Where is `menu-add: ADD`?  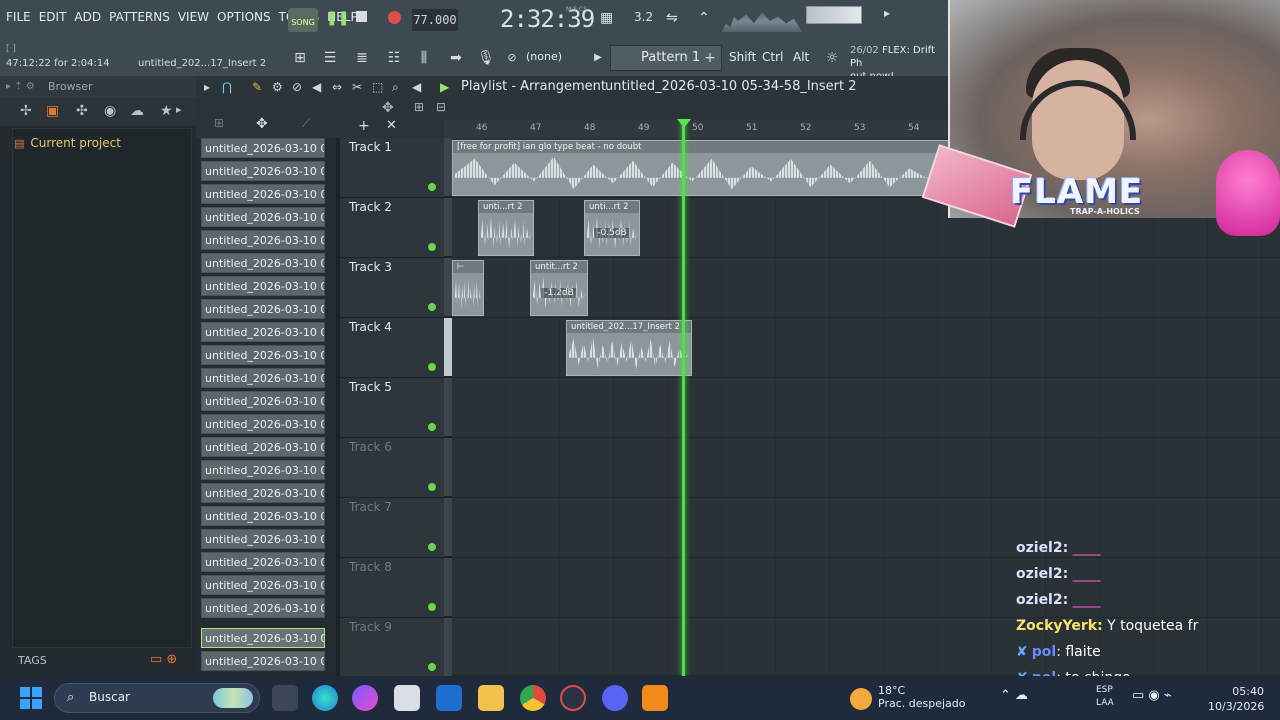
menu-add: ADD is located at coordinates (87, 17).